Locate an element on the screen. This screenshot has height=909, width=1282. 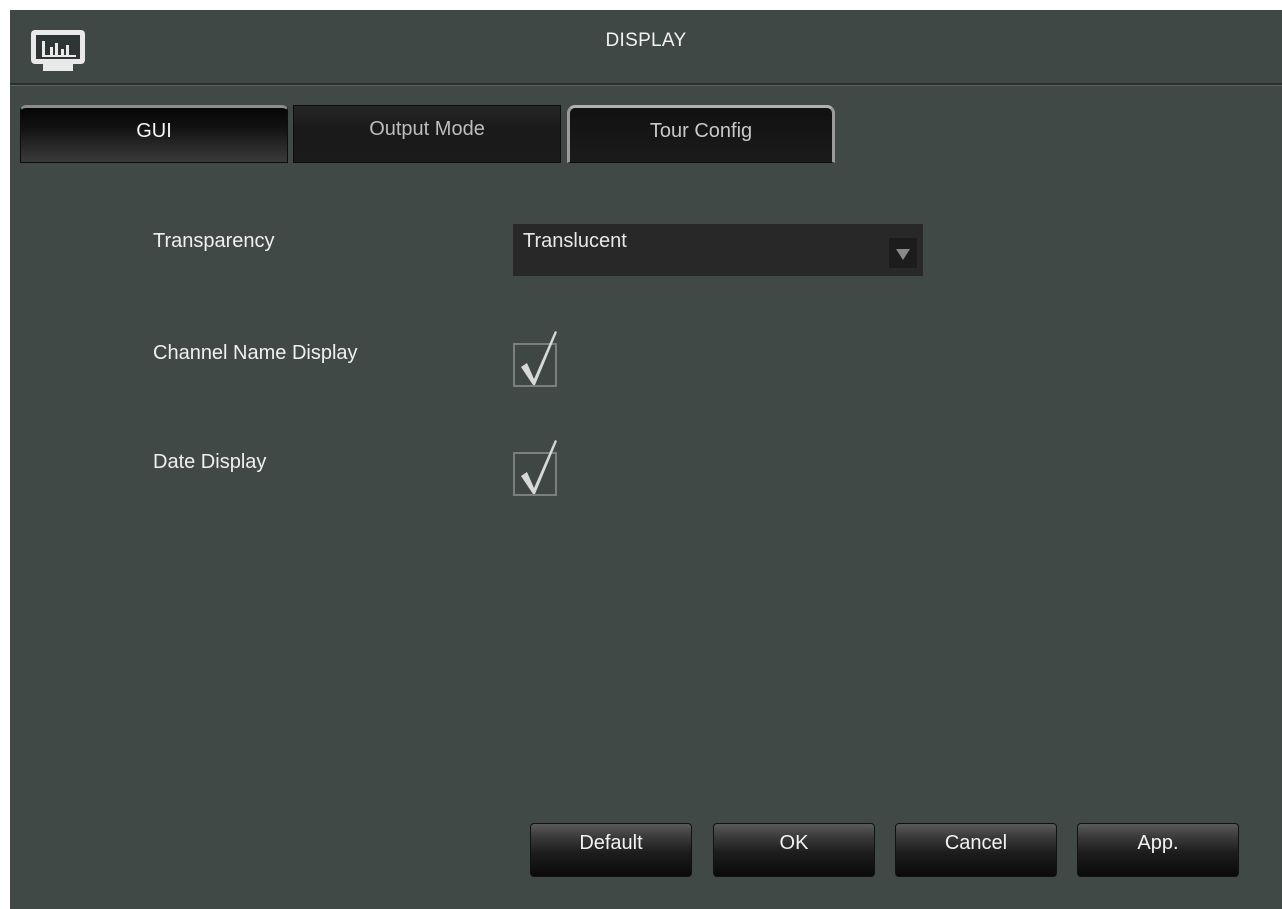
apply-button: App. is located at coordinates (1158, 850).